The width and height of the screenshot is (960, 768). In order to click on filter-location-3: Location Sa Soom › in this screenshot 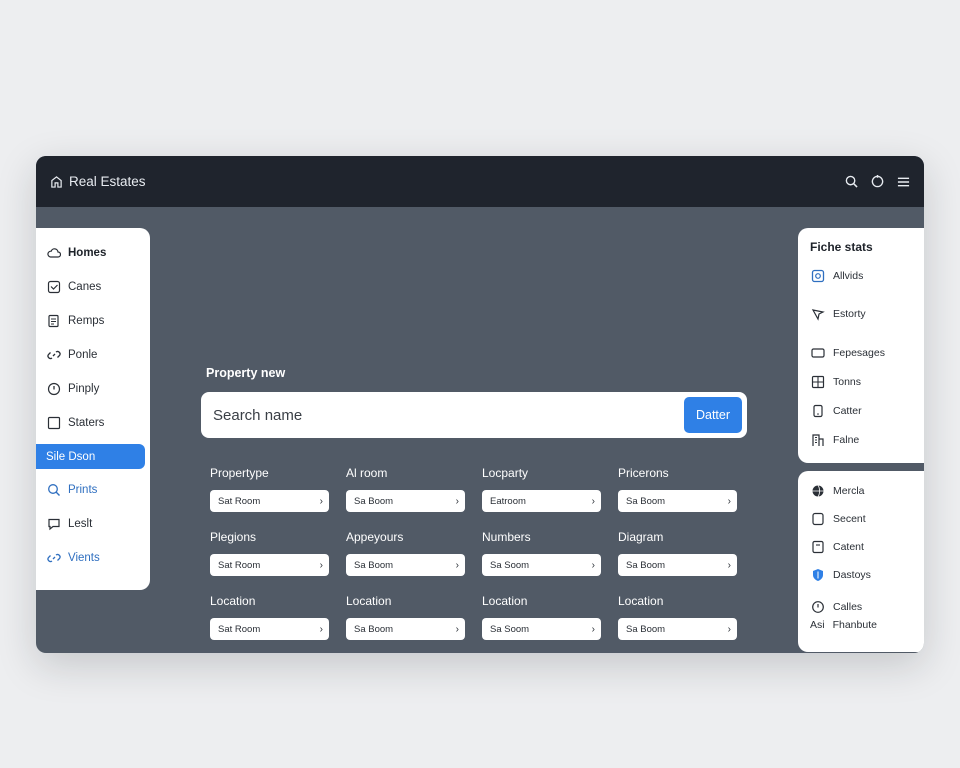, I will do `click(541, 617)`.